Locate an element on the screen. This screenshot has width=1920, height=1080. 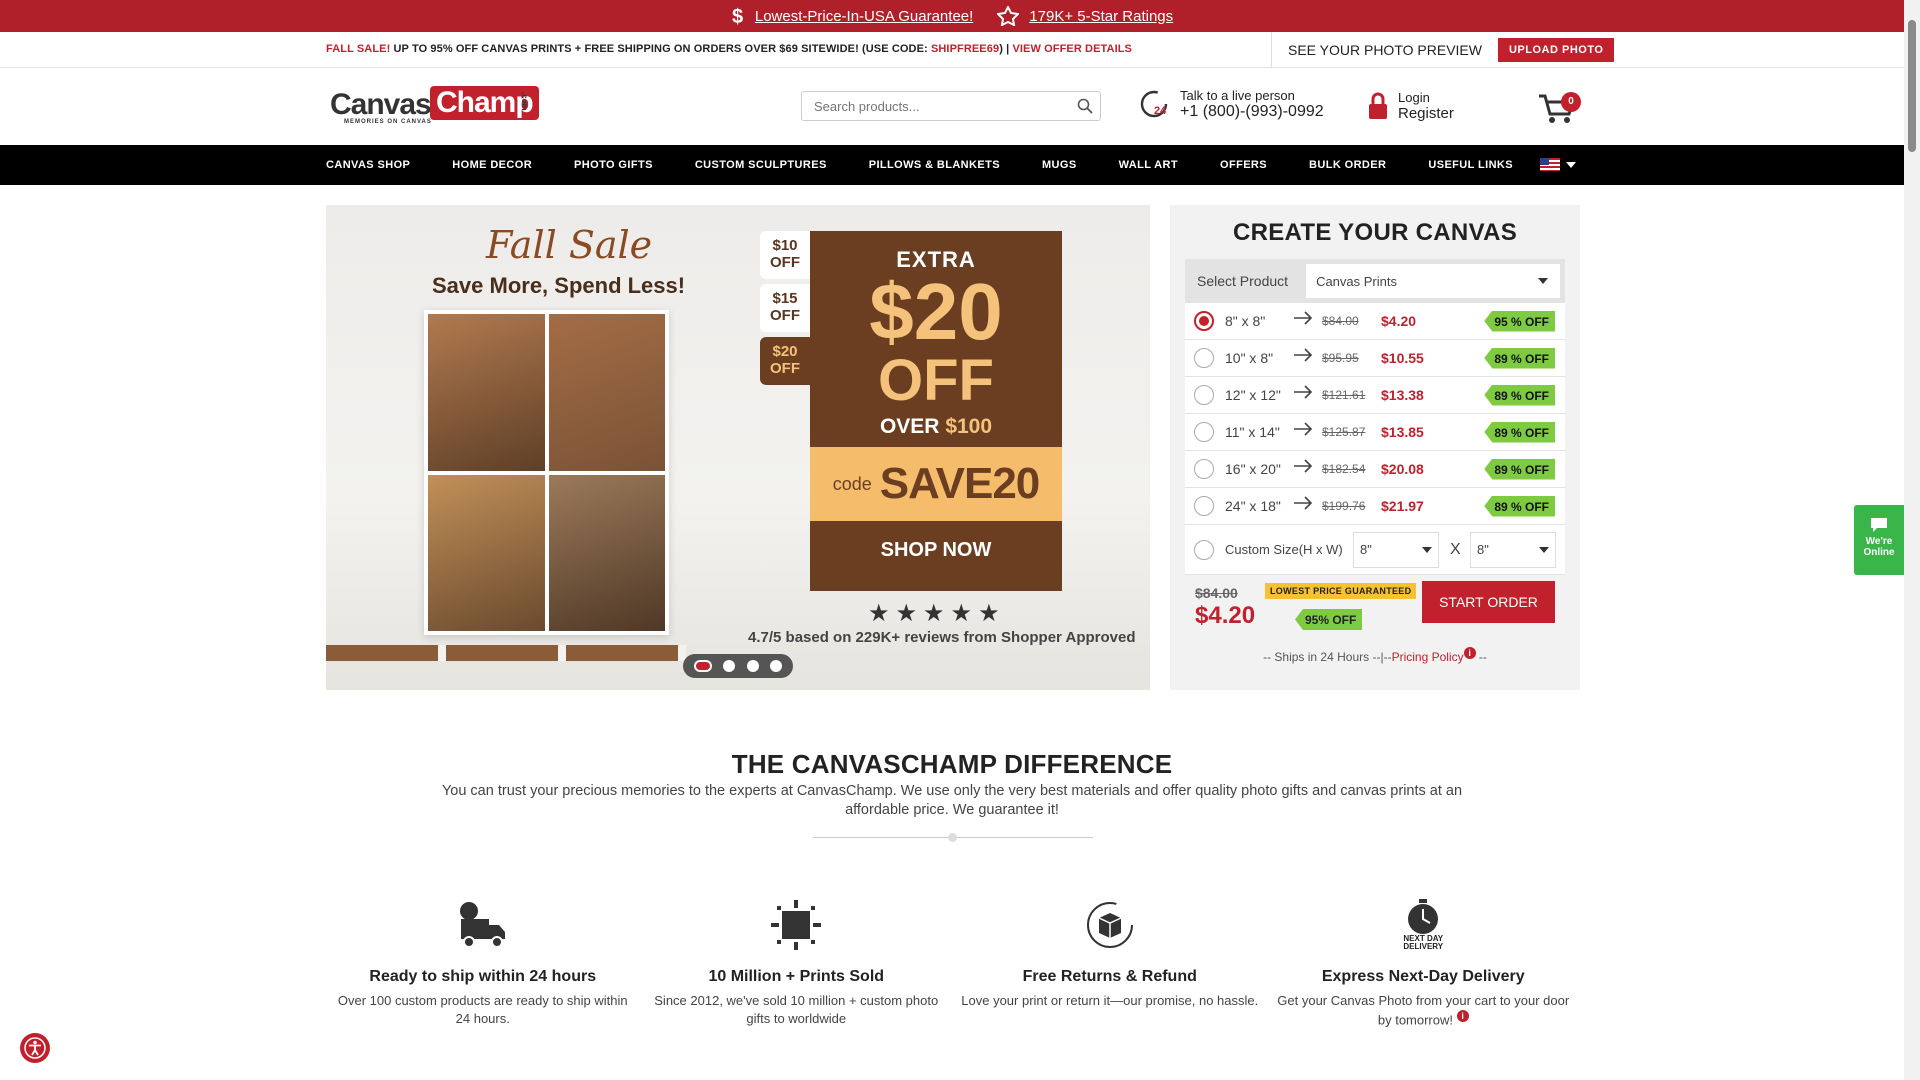
nav-custom-sculptures: CUSTOM SCULPTURES is located at coordinates (761, 165).